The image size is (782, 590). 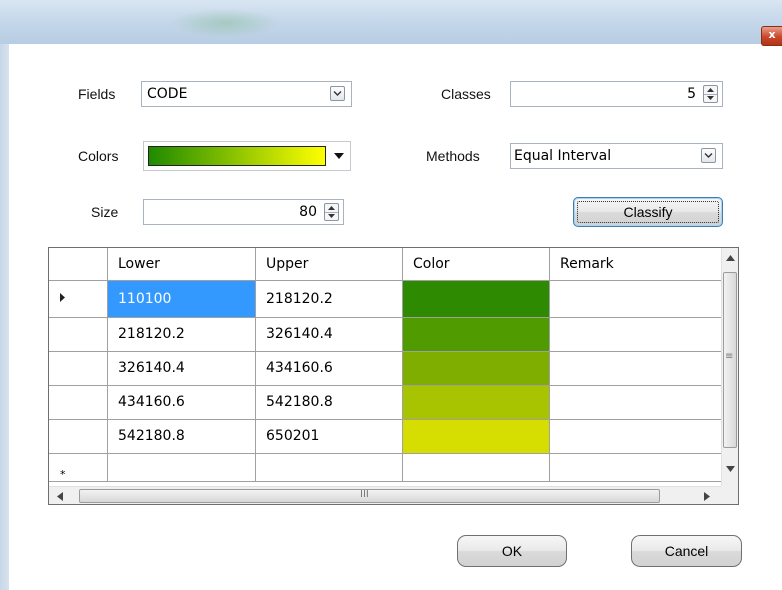 I want to click on column-header-lower: Lower, so click(x=181, y=264).